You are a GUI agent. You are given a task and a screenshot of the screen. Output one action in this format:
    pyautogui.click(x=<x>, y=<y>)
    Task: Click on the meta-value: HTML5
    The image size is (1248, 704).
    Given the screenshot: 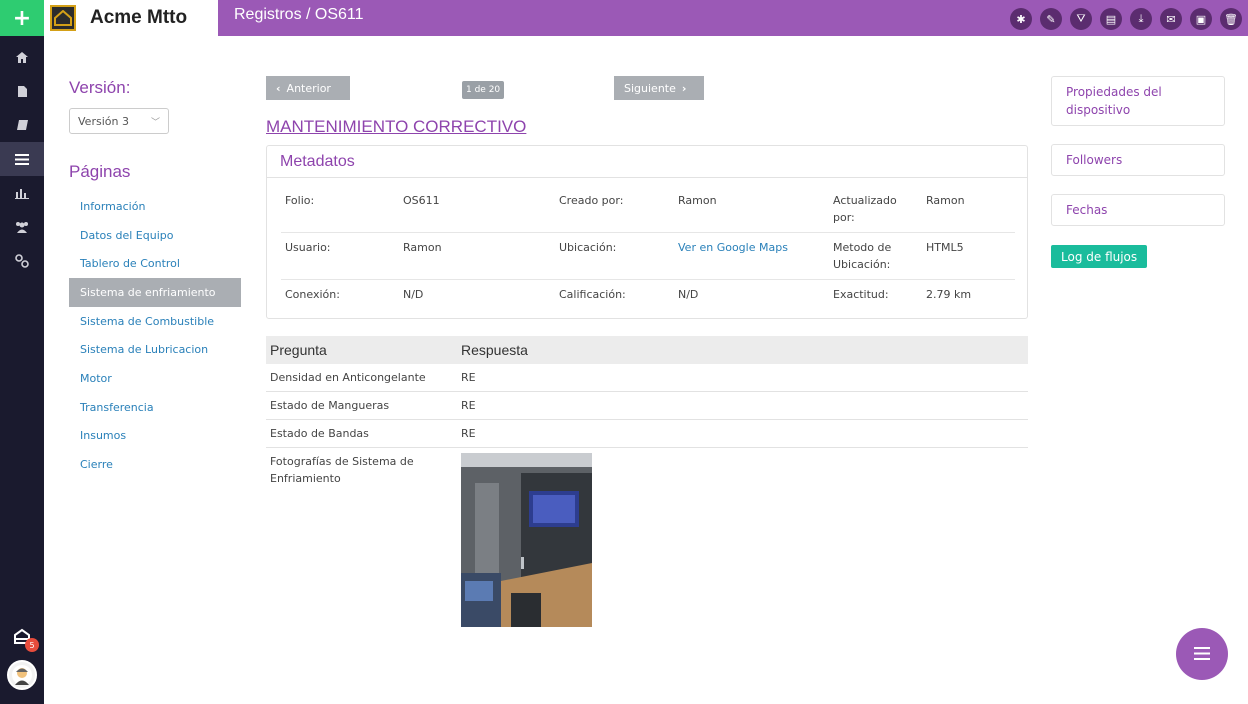 What is the action you would take?
    pyautogui.click(x=968, y=256)
    